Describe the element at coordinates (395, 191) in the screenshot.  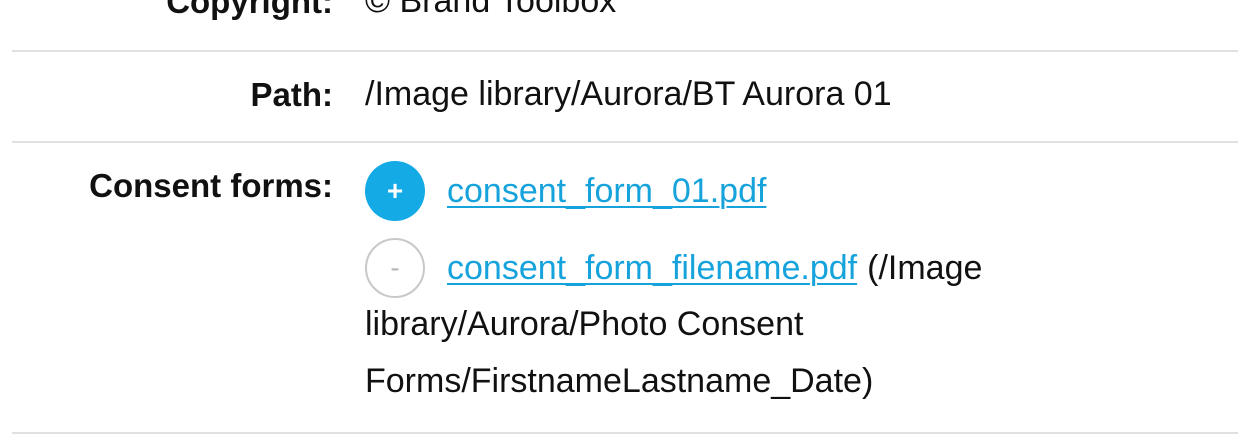
I see `add-consent-form-button: +` at that location.